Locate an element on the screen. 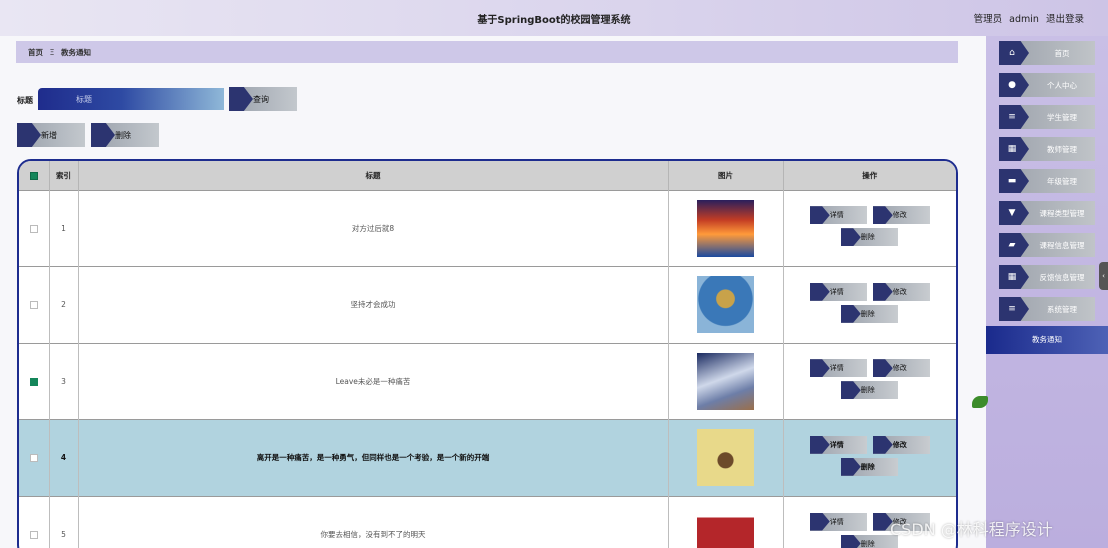 The width and height of the screenshot is (1108, 548). search-button: 查询 is located at coordinates (263, 99).